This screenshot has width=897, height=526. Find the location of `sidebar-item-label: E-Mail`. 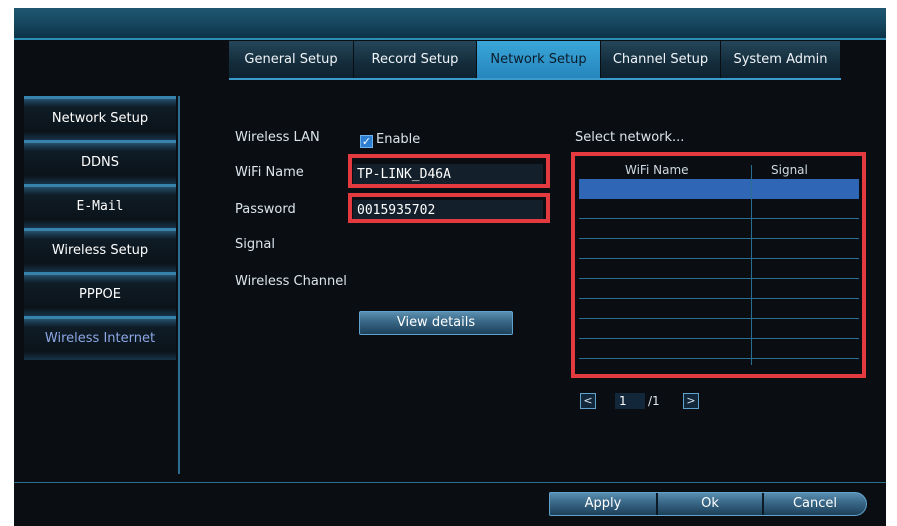

sidebar-item-label: E-Mail is located at coordinates (100, 206).